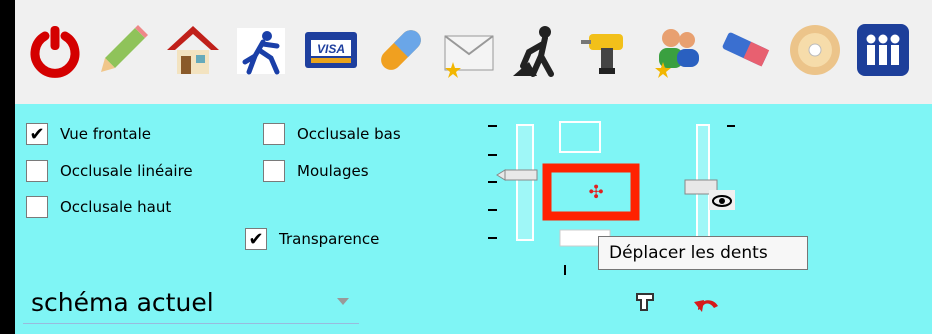  What do you see at coordinates (349, 134) in the screenshot?
I see `checkbox-label: Occlusale bas` at bounding box center [349, 134].